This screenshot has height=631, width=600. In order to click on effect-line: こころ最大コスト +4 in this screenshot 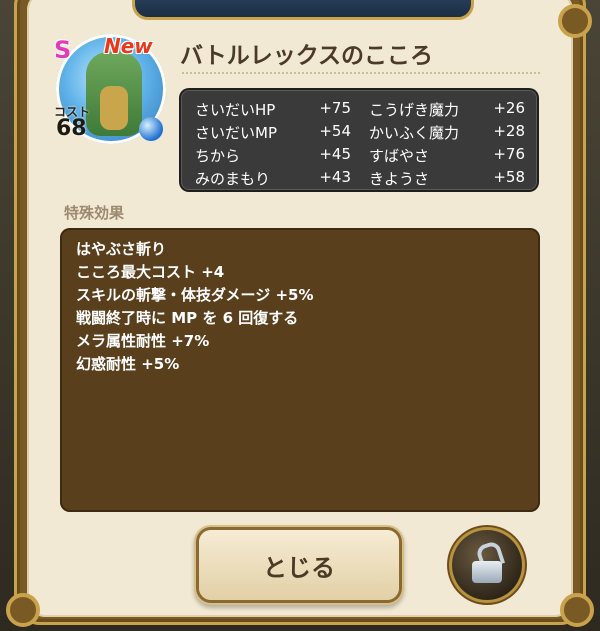, I will do `click(150, 272)`.